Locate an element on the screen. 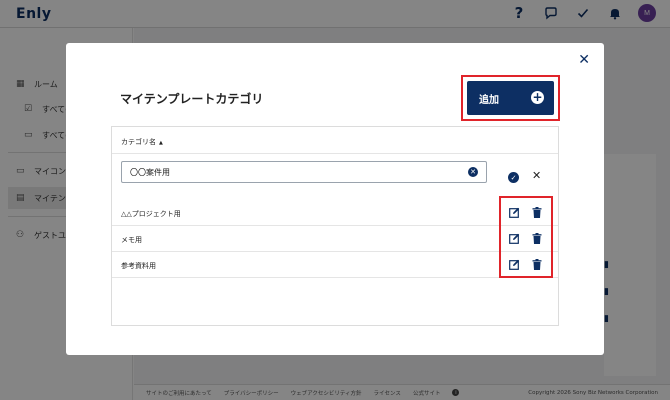  category-name: メモ用 is located at coordinates (131, 240).